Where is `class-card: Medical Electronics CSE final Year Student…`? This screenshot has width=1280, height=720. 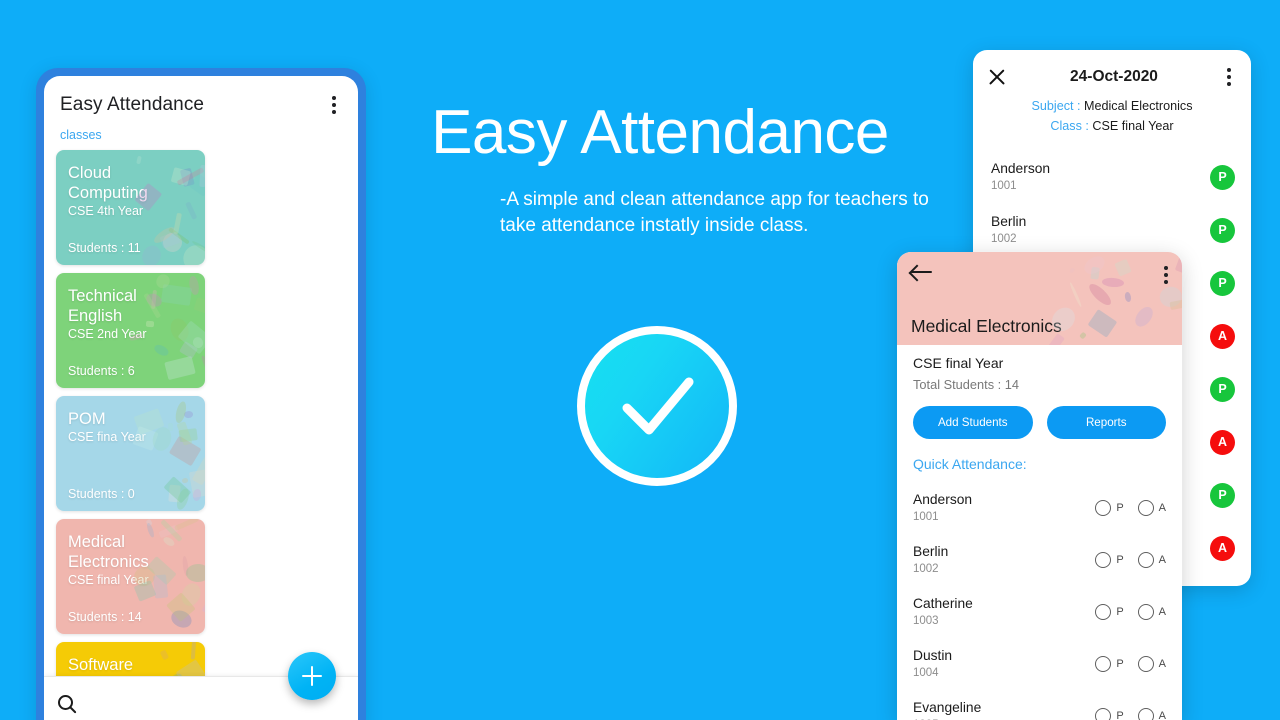
class-card: Medical Electronics CSE final Year Student… is located at coordinates (130, 576).